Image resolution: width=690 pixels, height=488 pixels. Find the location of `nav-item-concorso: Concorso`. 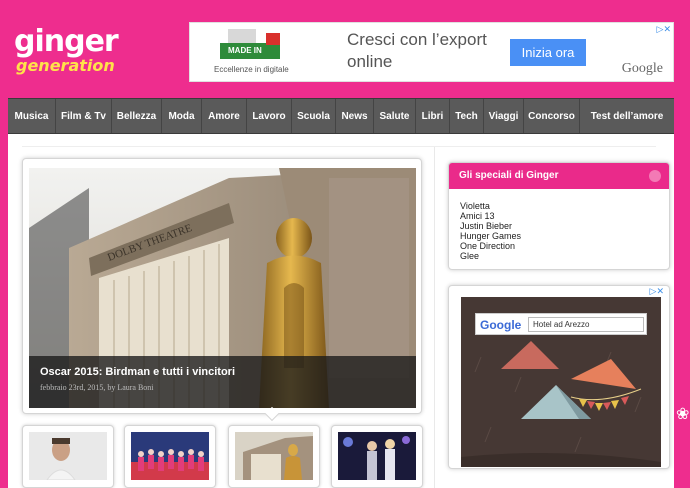

nav-item-concorso: Concorso is located at coordinates (552, 116).